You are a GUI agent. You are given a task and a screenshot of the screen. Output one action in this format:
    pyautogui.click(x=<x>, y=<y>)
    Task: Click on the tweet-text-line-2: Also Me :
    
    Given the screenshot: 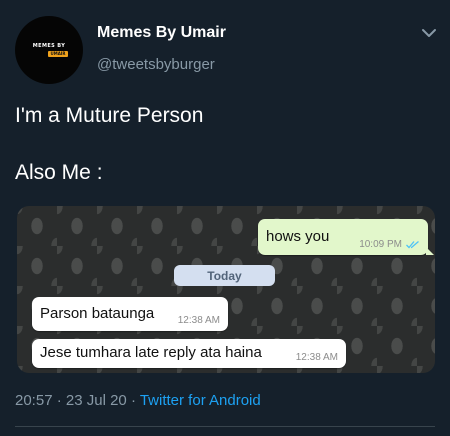 What is the action you would take?
    pyautogui.click(x=59, y=172)
    